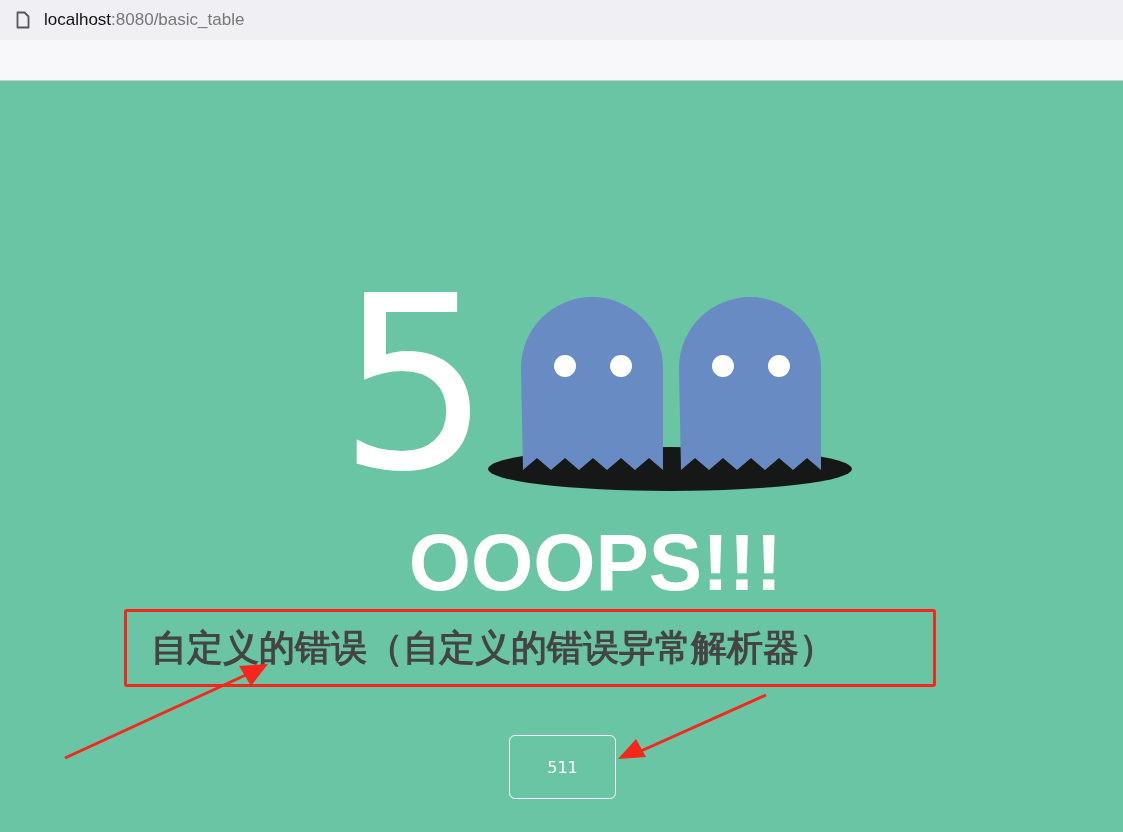 The height and width of the screenshot is (832, 1123). Describe the element at coordinates (595, 563) in the screenshot. I see `error-headline: OOOPS!!!` at that location.